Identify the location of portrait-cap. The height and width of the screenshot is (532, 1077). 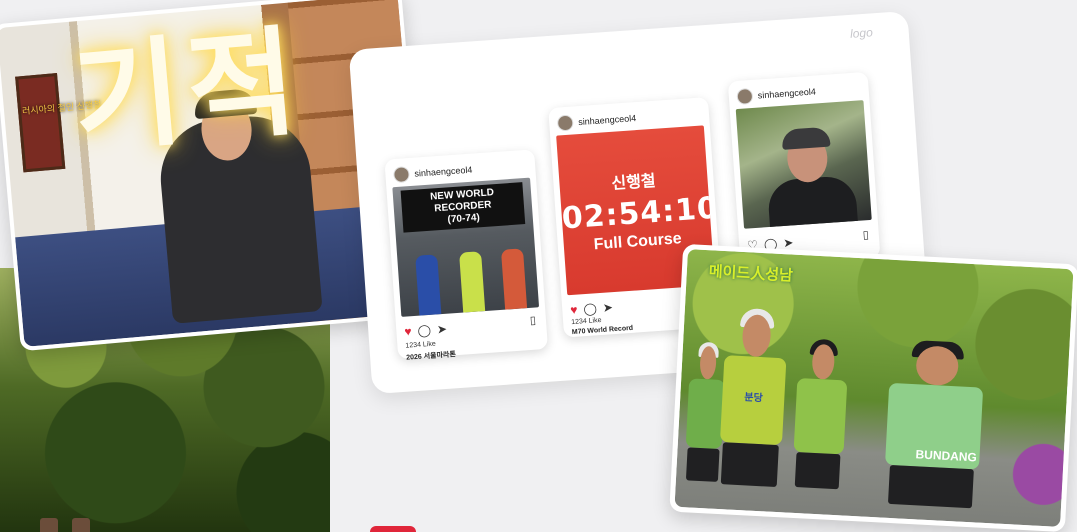
(806, 138).